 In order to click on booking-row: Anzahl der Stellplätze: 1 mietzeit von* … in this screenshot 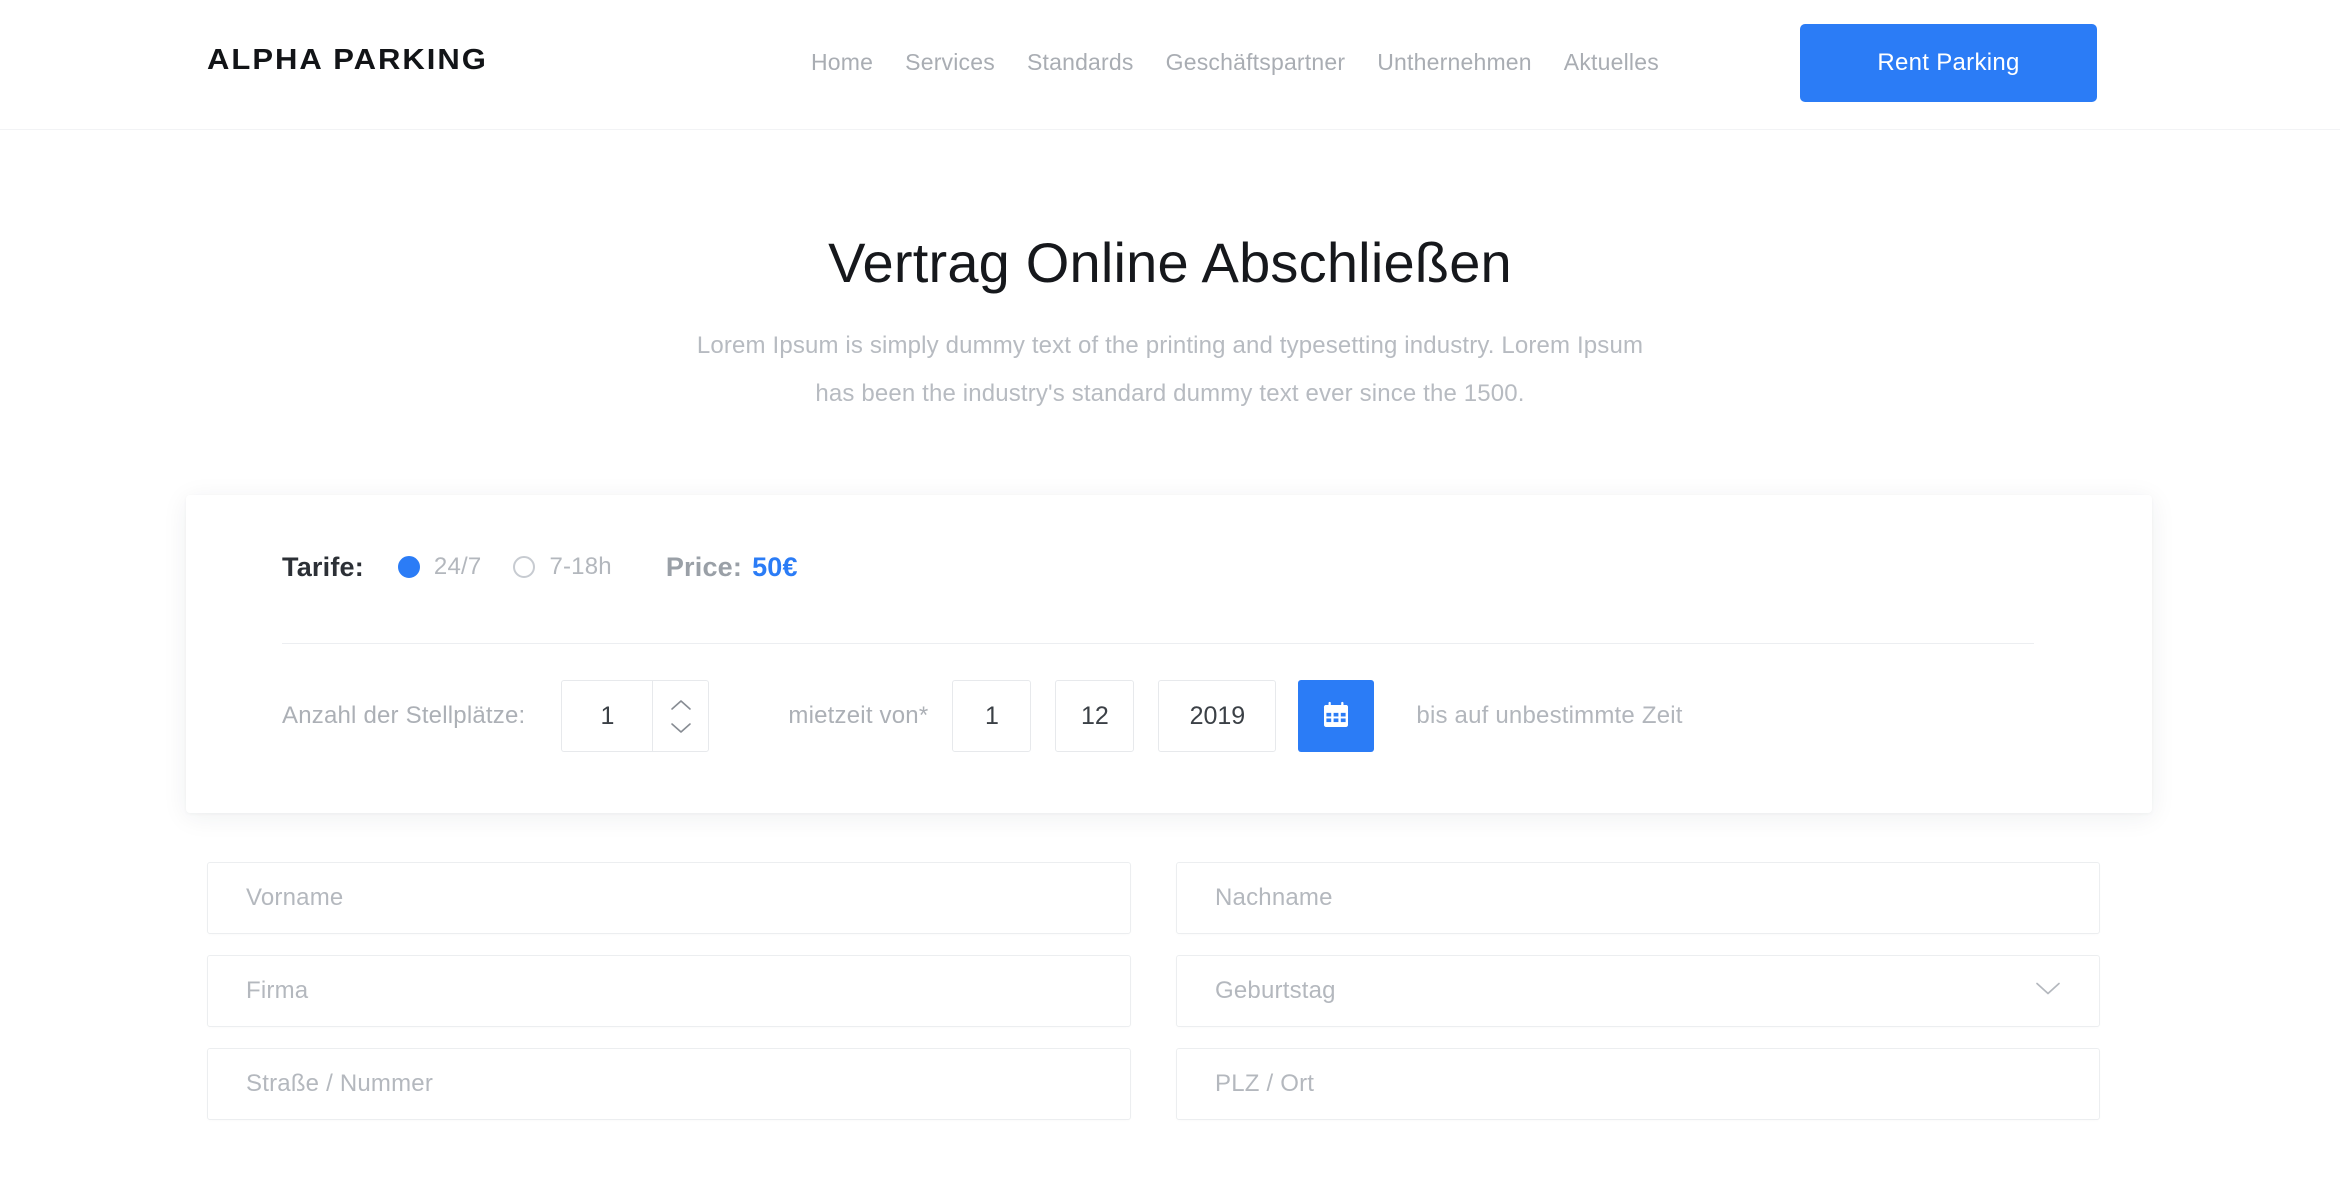, I will do `click(982, 716)`.